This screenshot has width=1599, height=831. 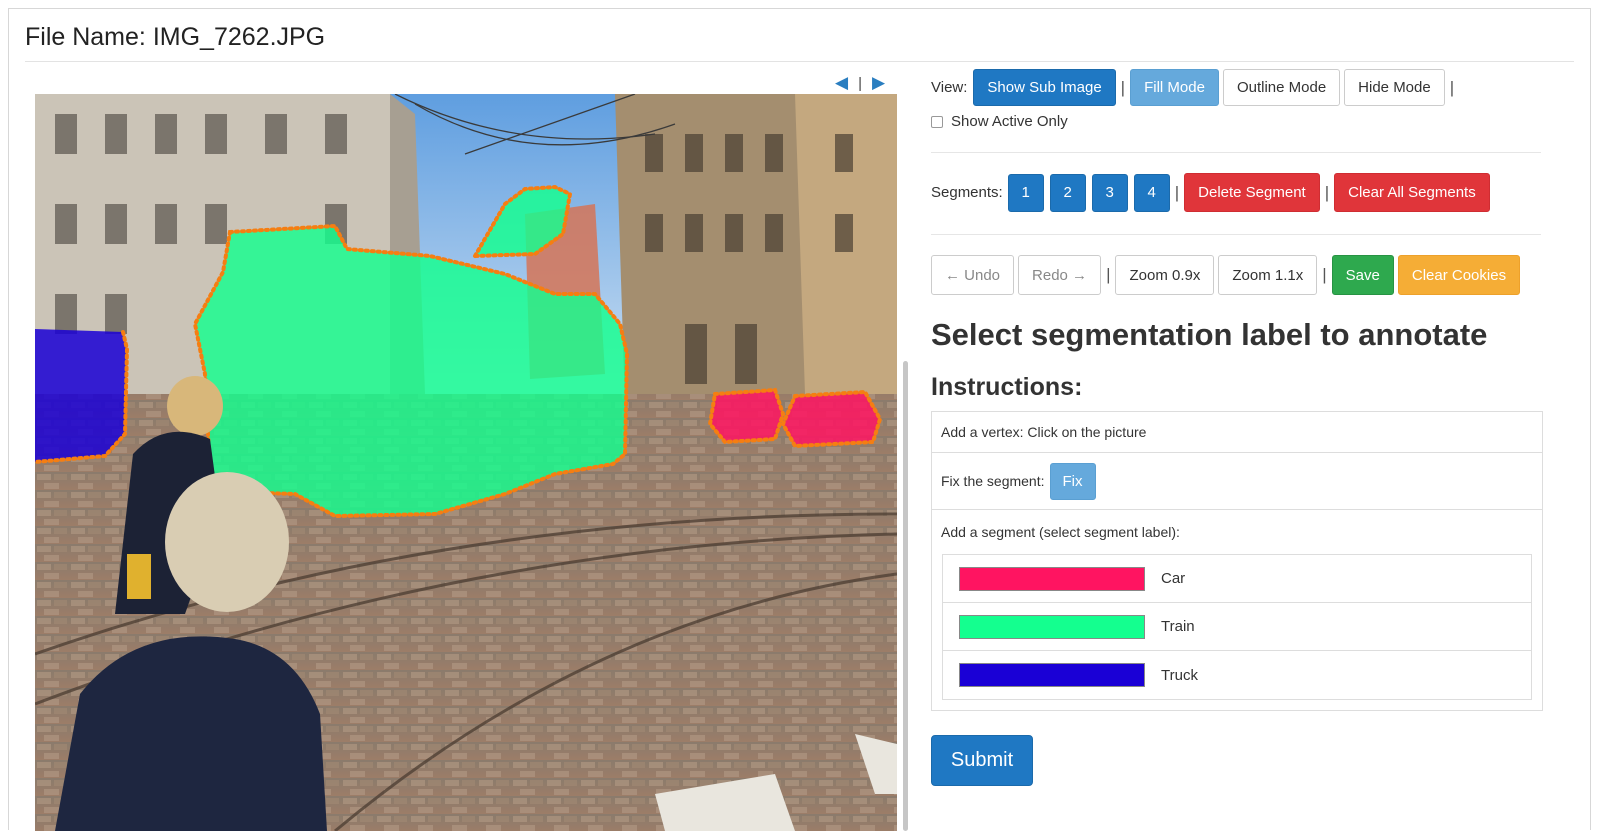 What do you see at coordinates (1394, 87) in the screenshot?
I see `hide-mode-button: Hide Mode` at bounding box center [1394, 87].